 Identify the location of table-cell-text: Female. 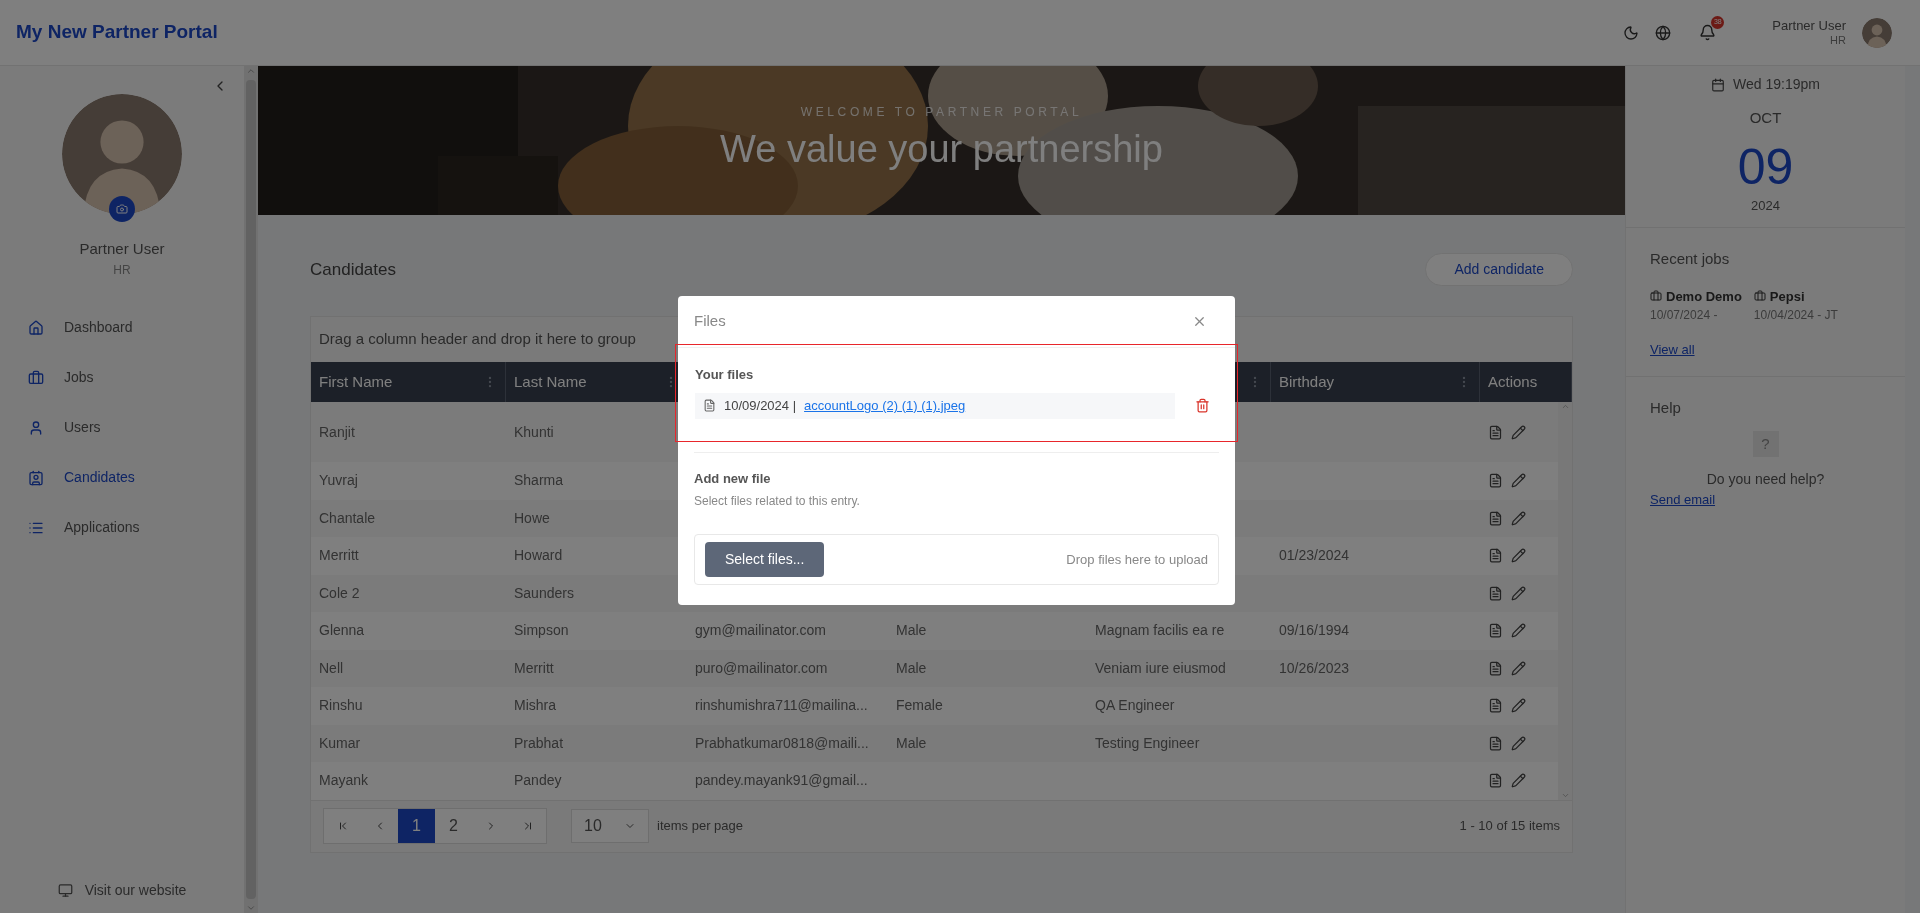
(919, 706).